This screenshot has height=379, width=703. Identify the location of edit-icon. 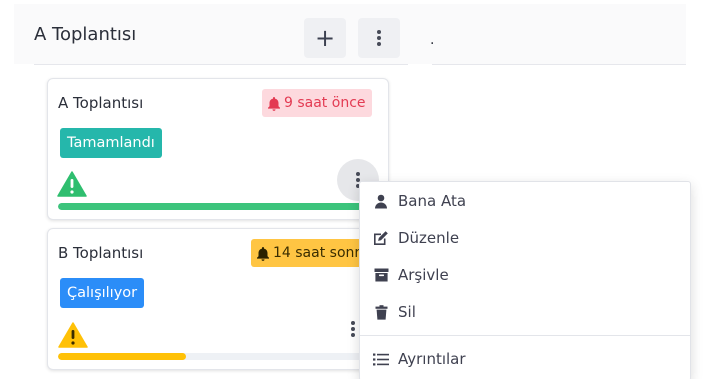
(381, 238).